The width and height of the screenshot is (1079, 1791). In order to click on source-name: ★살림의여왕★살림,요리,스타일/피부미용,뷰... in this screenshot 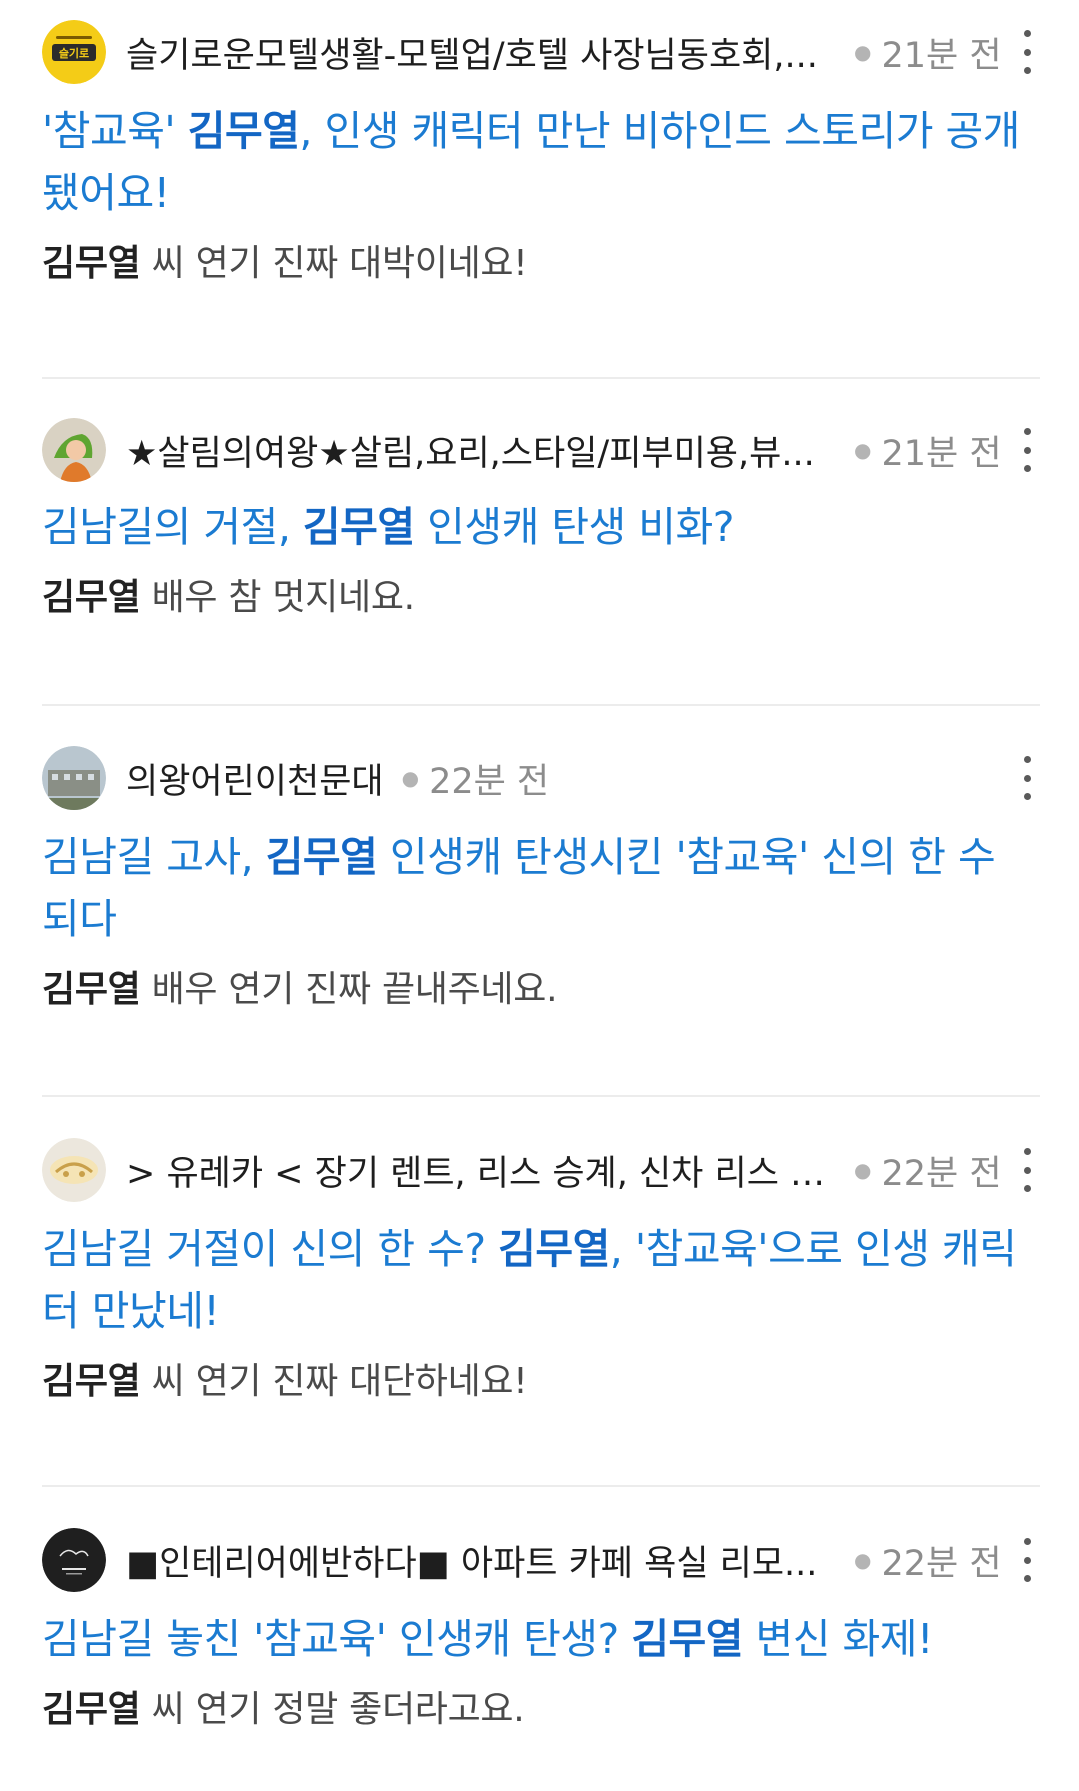, I will do `click(481, 450)`.